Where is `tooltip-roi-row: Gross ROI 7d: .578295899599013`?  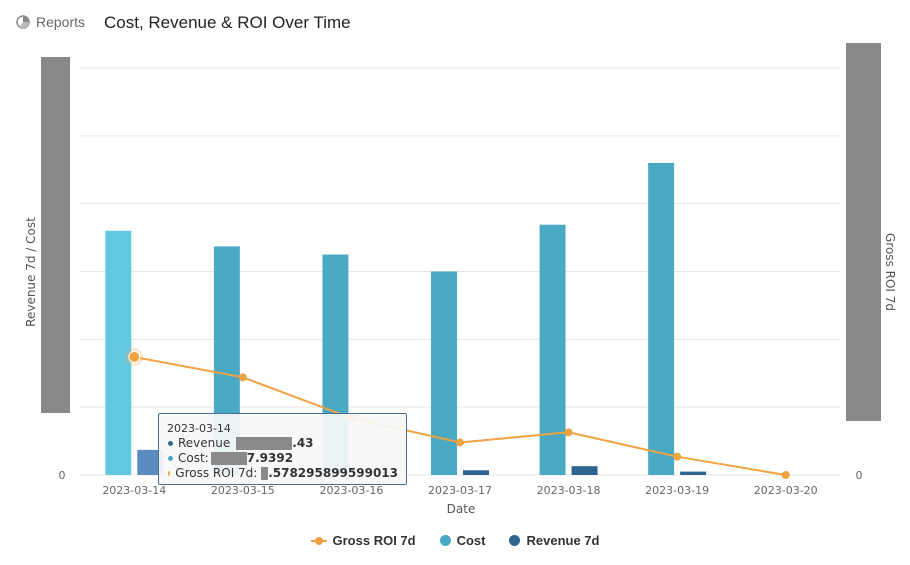 tooltip-roi-row: Gross ROI 7d: .578295899599013 is located at coordinates (282, 473).